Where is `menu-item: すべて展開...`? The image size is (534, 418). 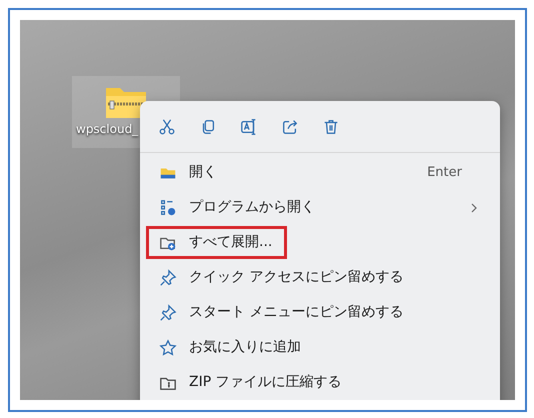 menu-item: すべて展開... is located at coordinates (230, 242).